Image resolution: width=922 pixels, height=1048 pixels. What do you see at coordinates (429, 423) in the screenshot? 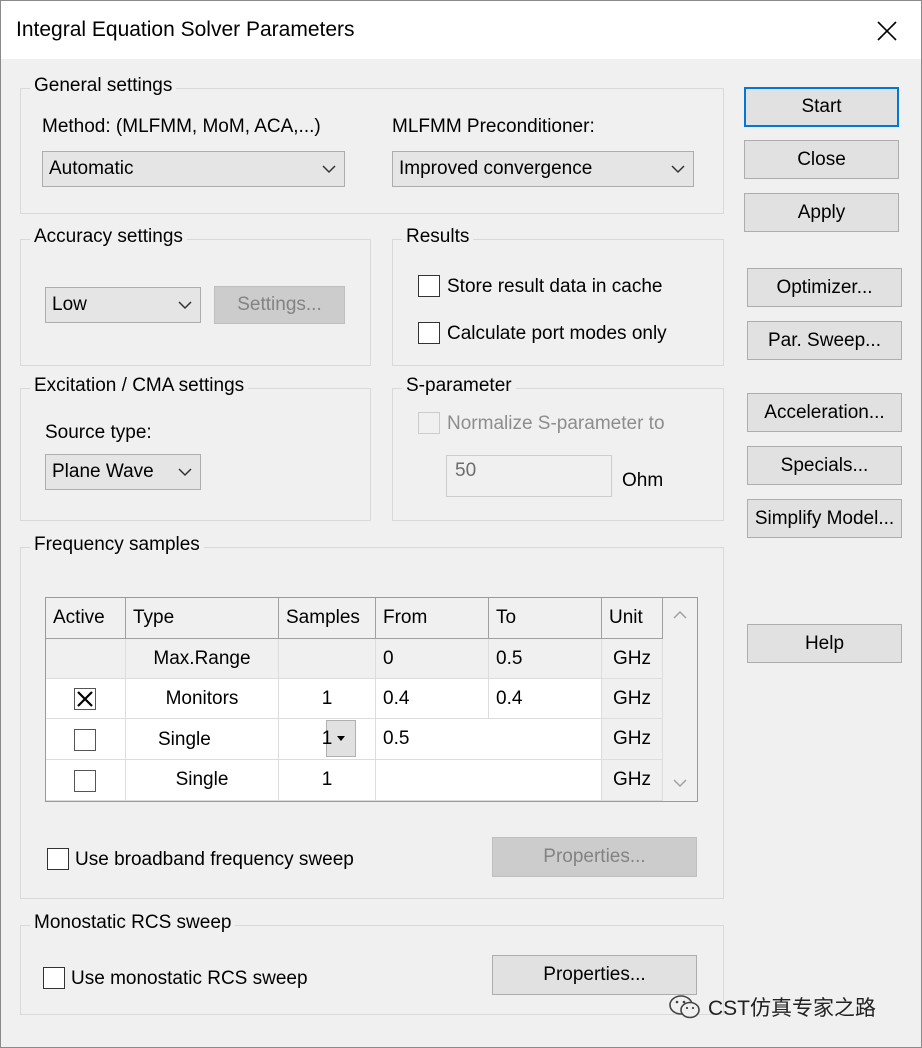
I see `normalize-checkbox` at bounding box center [429, 423].